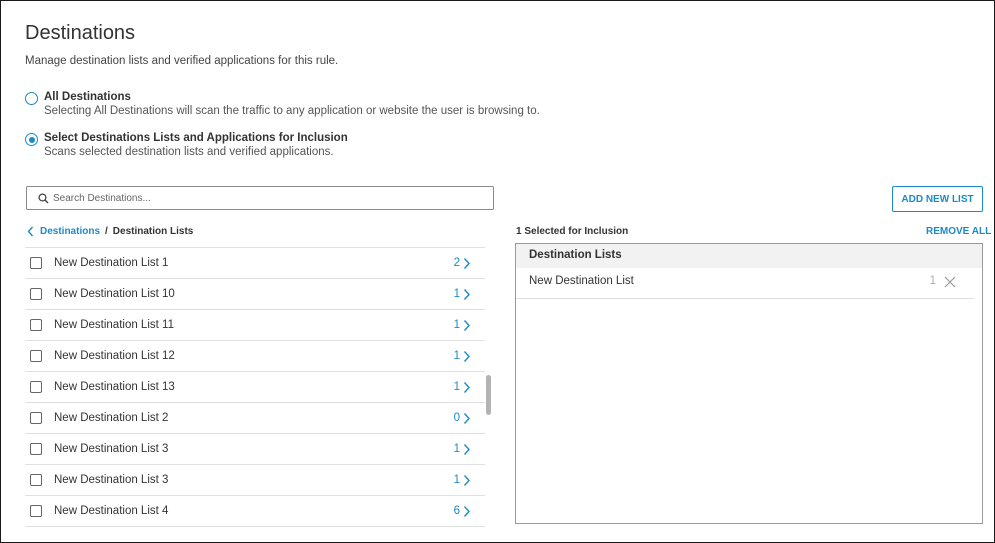 This screenshot has height=543, width=995. What do you see at coordinates (950, 282) in the screenshot?
I see `close-icon` at bounding box center [950, 282].